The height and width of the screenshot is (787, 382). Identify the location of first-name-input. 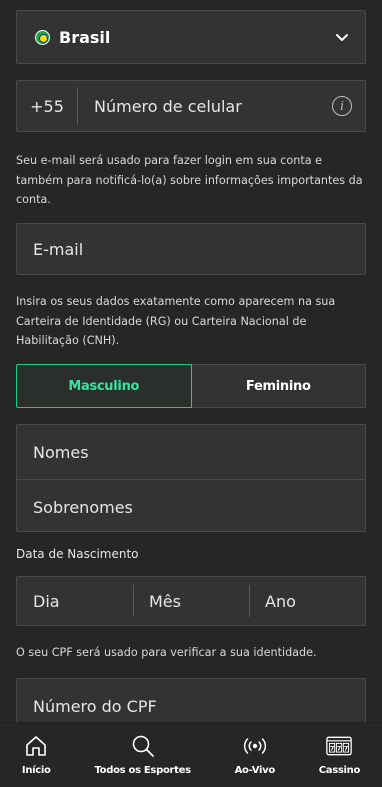
(191, 452).